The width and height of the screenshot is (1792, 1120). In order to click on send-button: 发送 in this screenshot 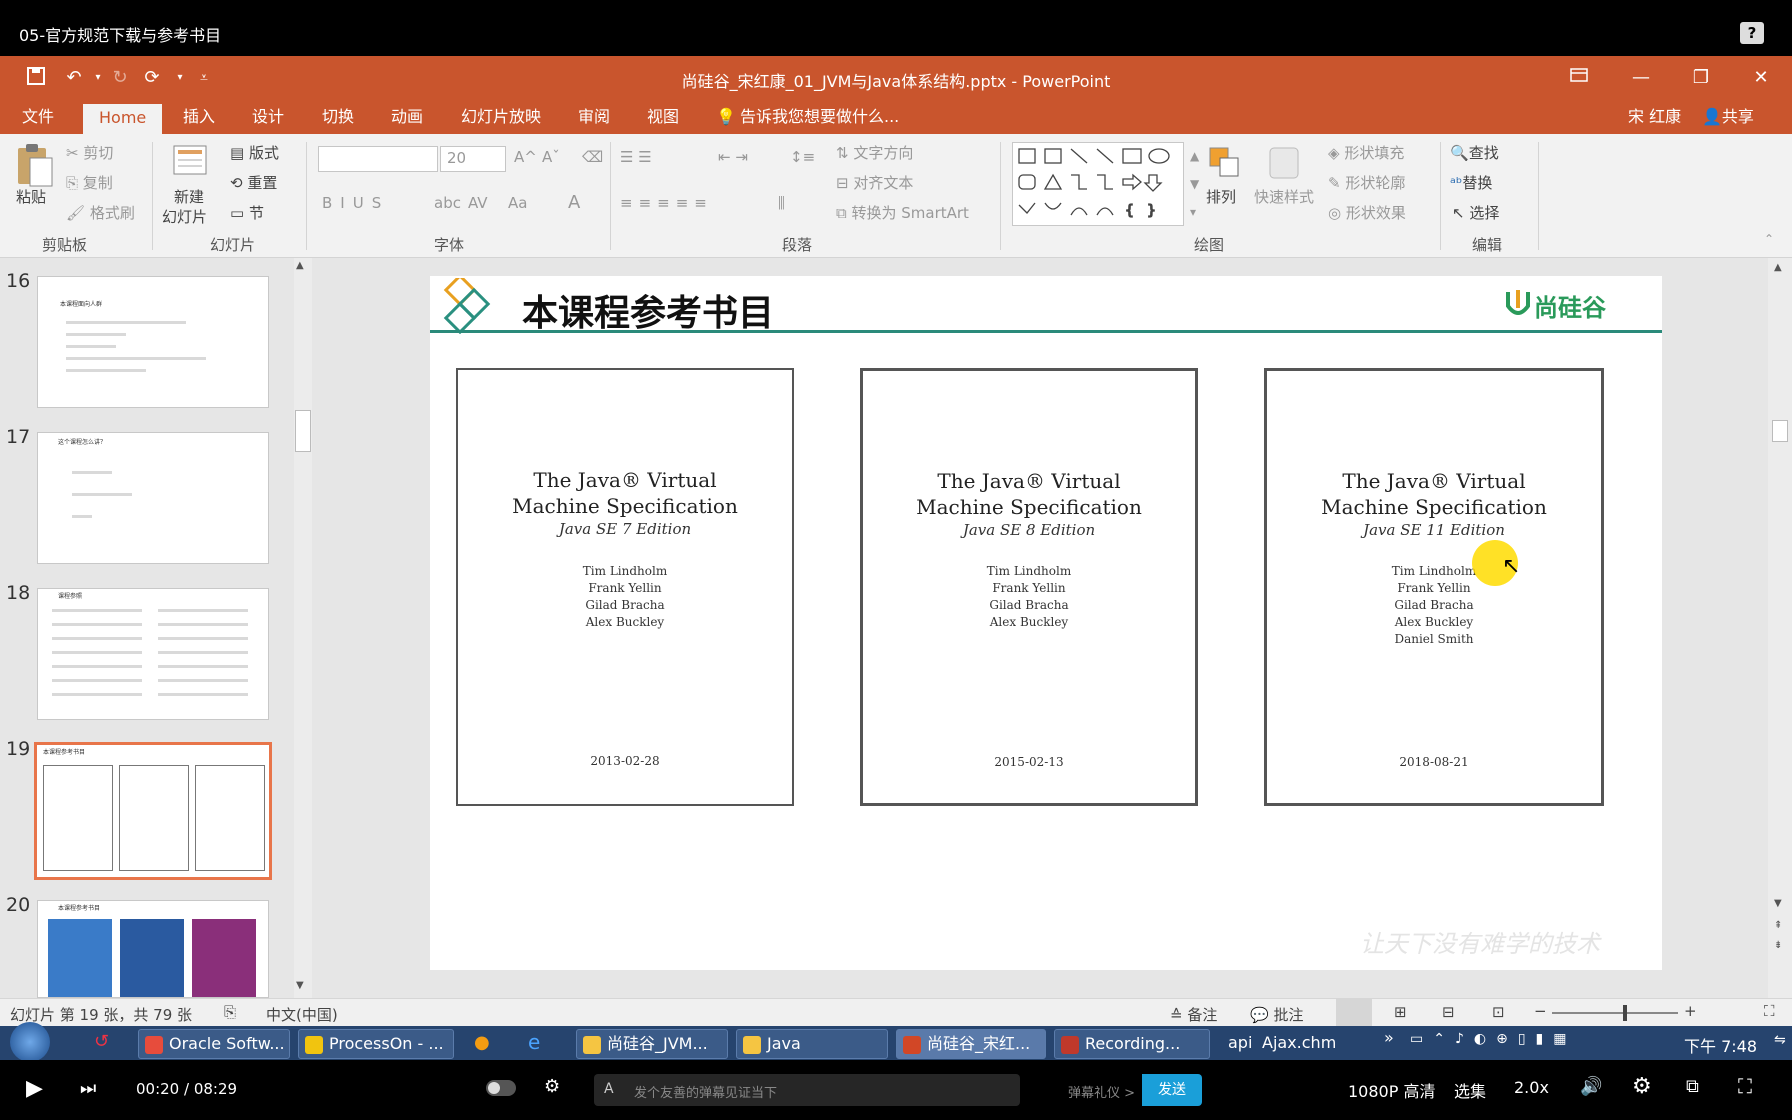, I will do `click(1172, 1090)`.